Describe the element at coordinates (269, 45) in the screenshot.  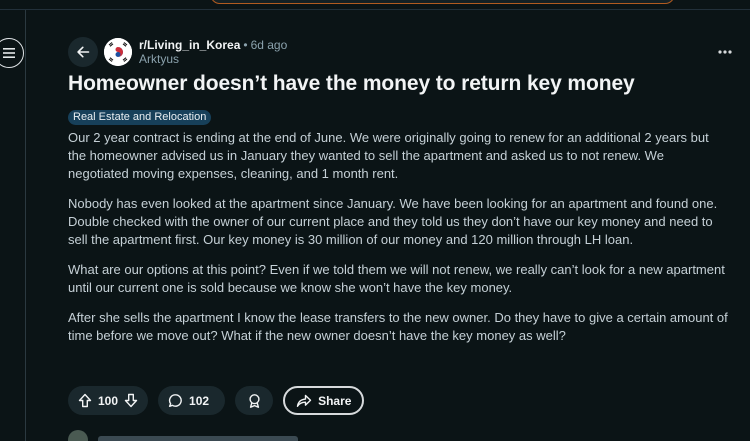
I see `post-age: 6d ago` at that location.